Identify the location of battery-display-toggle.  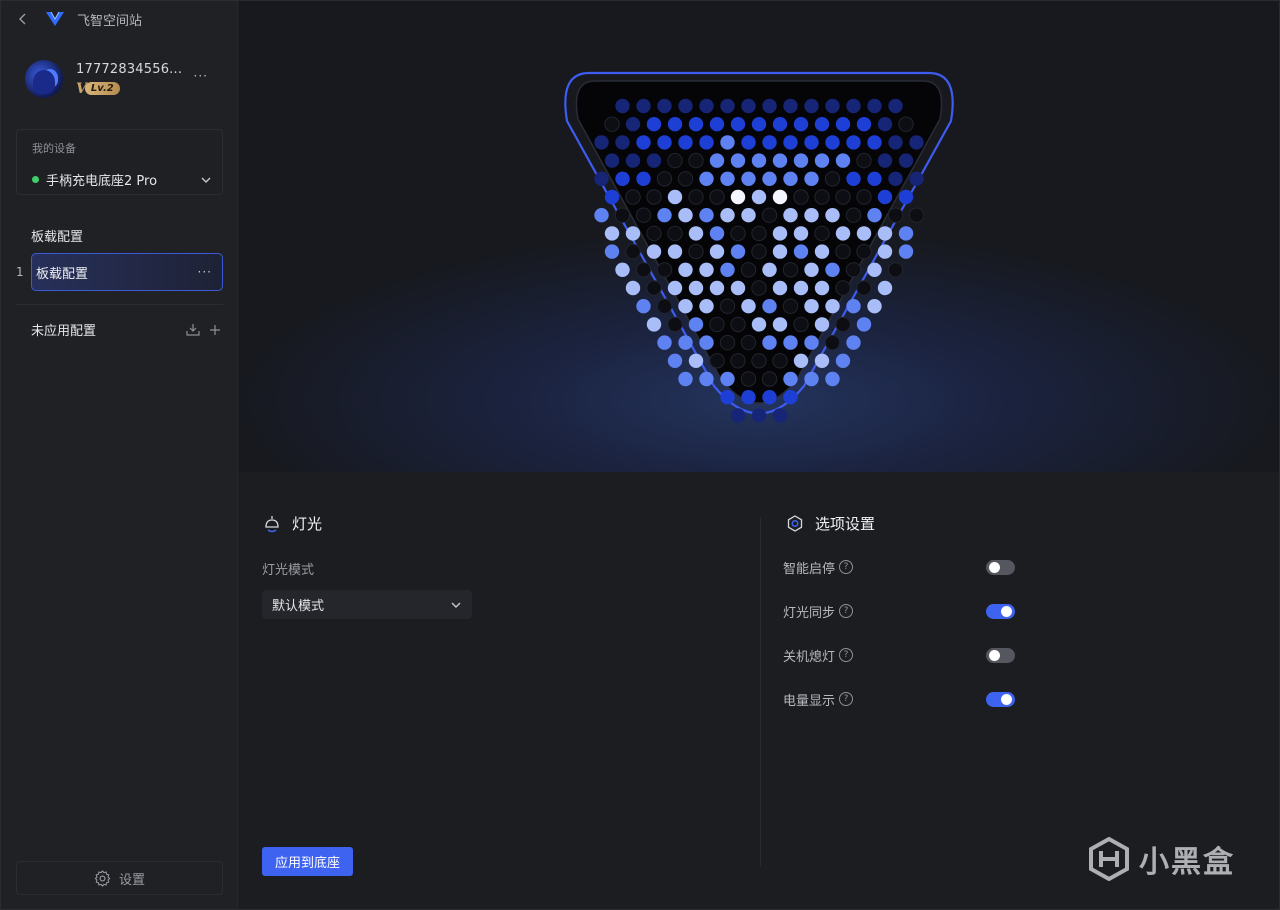
(1000, 699).